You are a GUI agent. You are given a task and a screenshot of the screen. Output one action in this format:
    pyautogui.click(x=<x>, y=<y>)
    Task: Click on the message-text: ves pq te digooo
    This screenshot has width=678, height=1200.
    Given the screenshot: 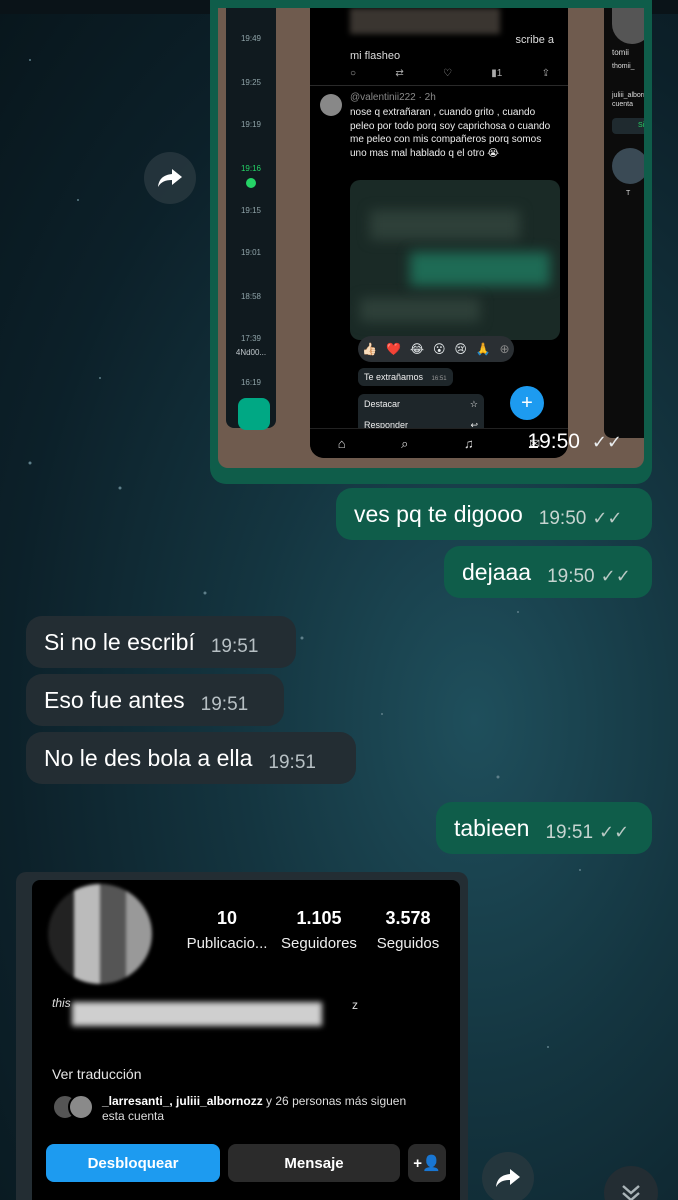 What is the action you would take?
    pyautogui.click(x=438, y=513)
    